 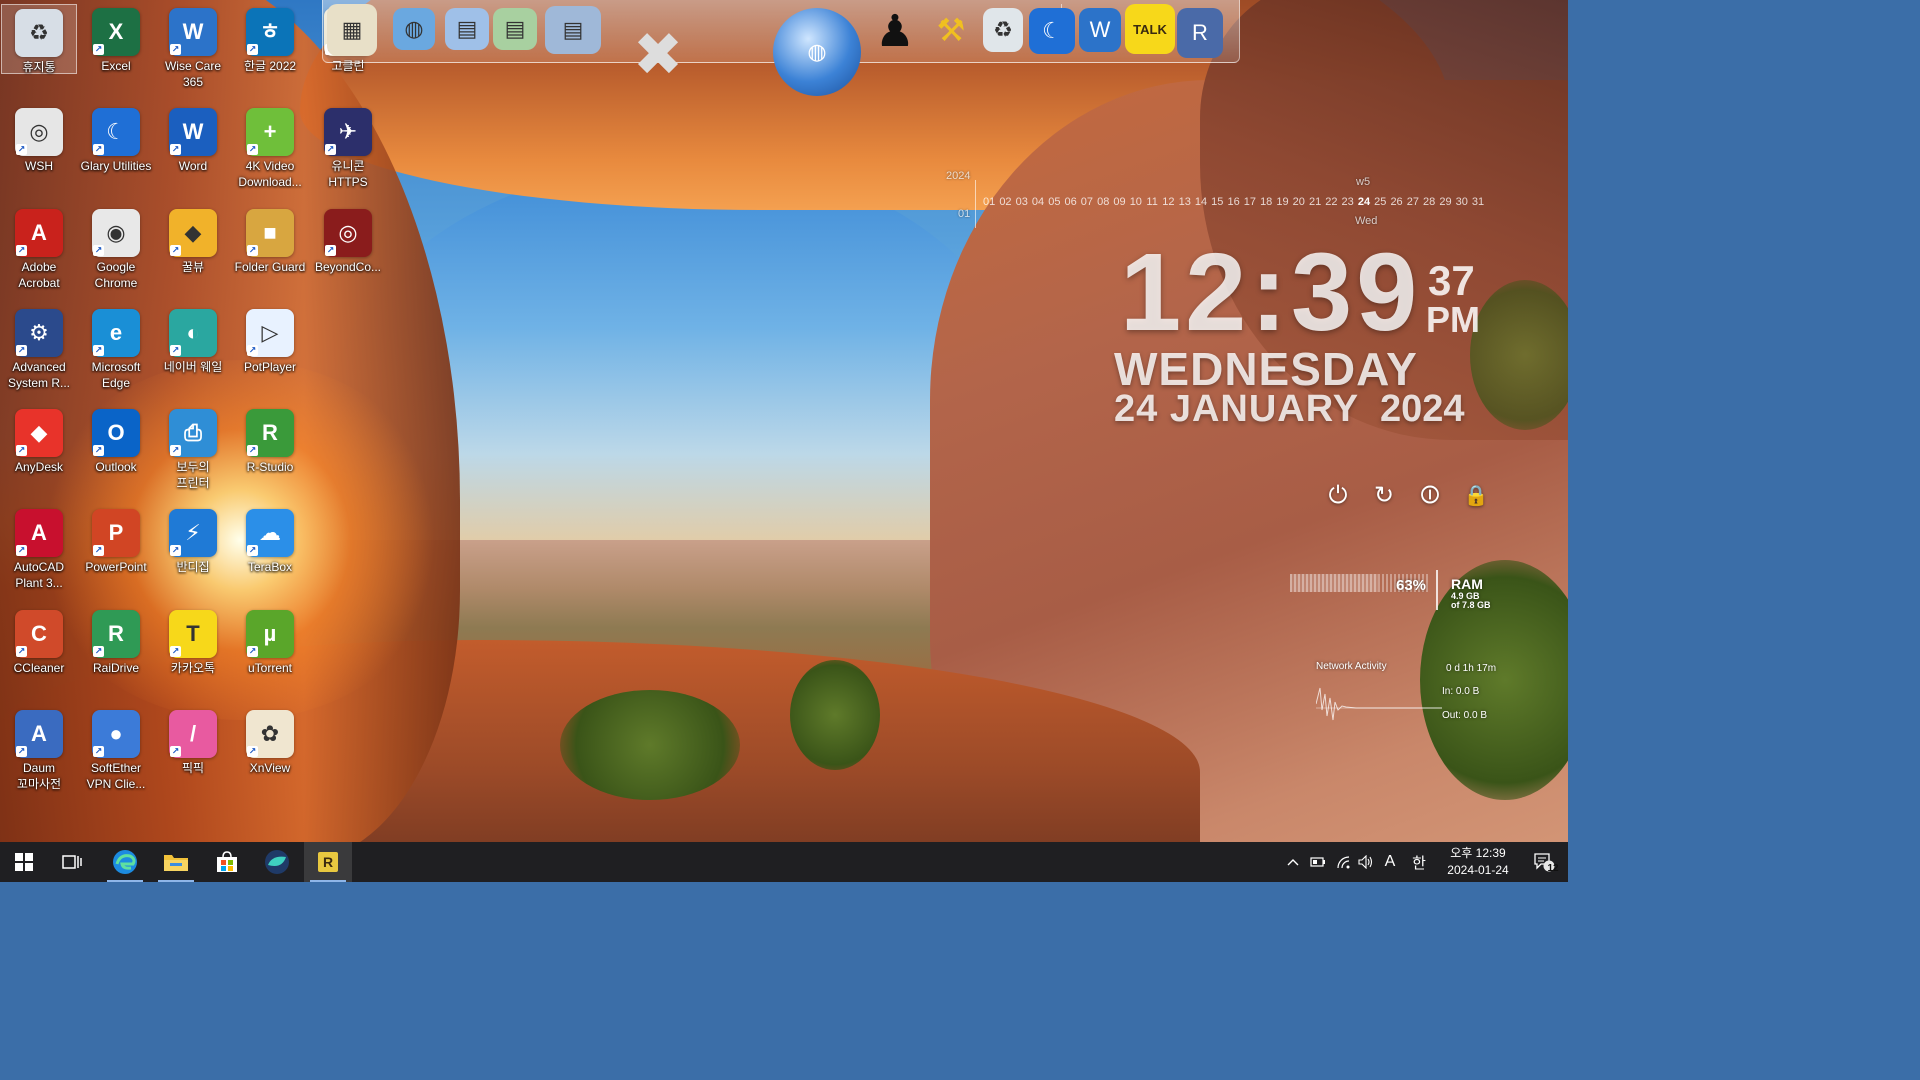 I want to click on dock-recycle-bin-icon: ♻, so click(x=1003, y=30).